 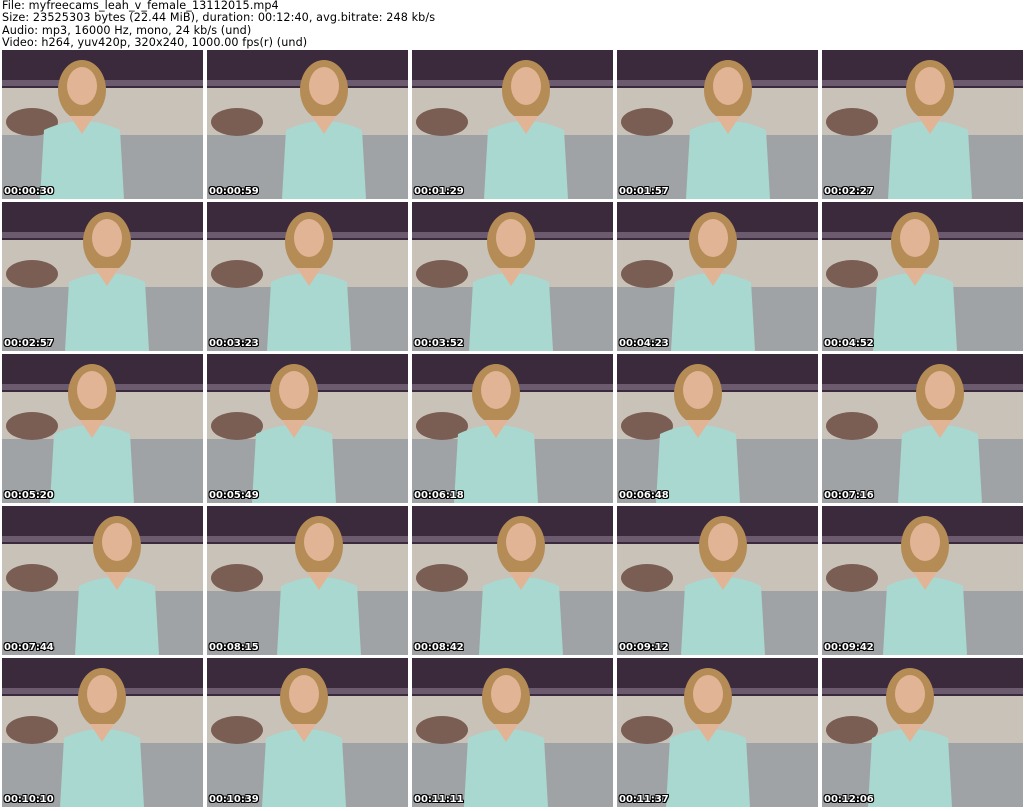 I want to click on video-thumbnail: 00:01:29, so click(x=512, y=124).